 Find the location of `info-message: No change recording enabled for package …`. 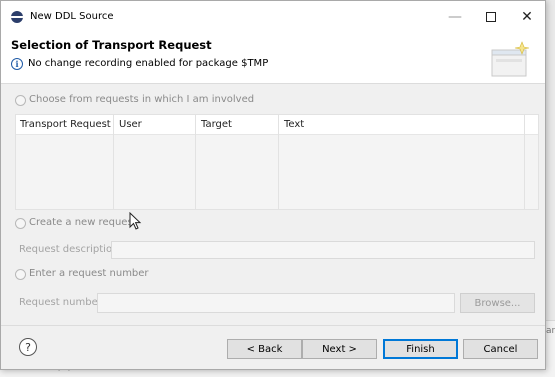

info-message: No change recording enabled for package … is located at coordinates (148, 63).